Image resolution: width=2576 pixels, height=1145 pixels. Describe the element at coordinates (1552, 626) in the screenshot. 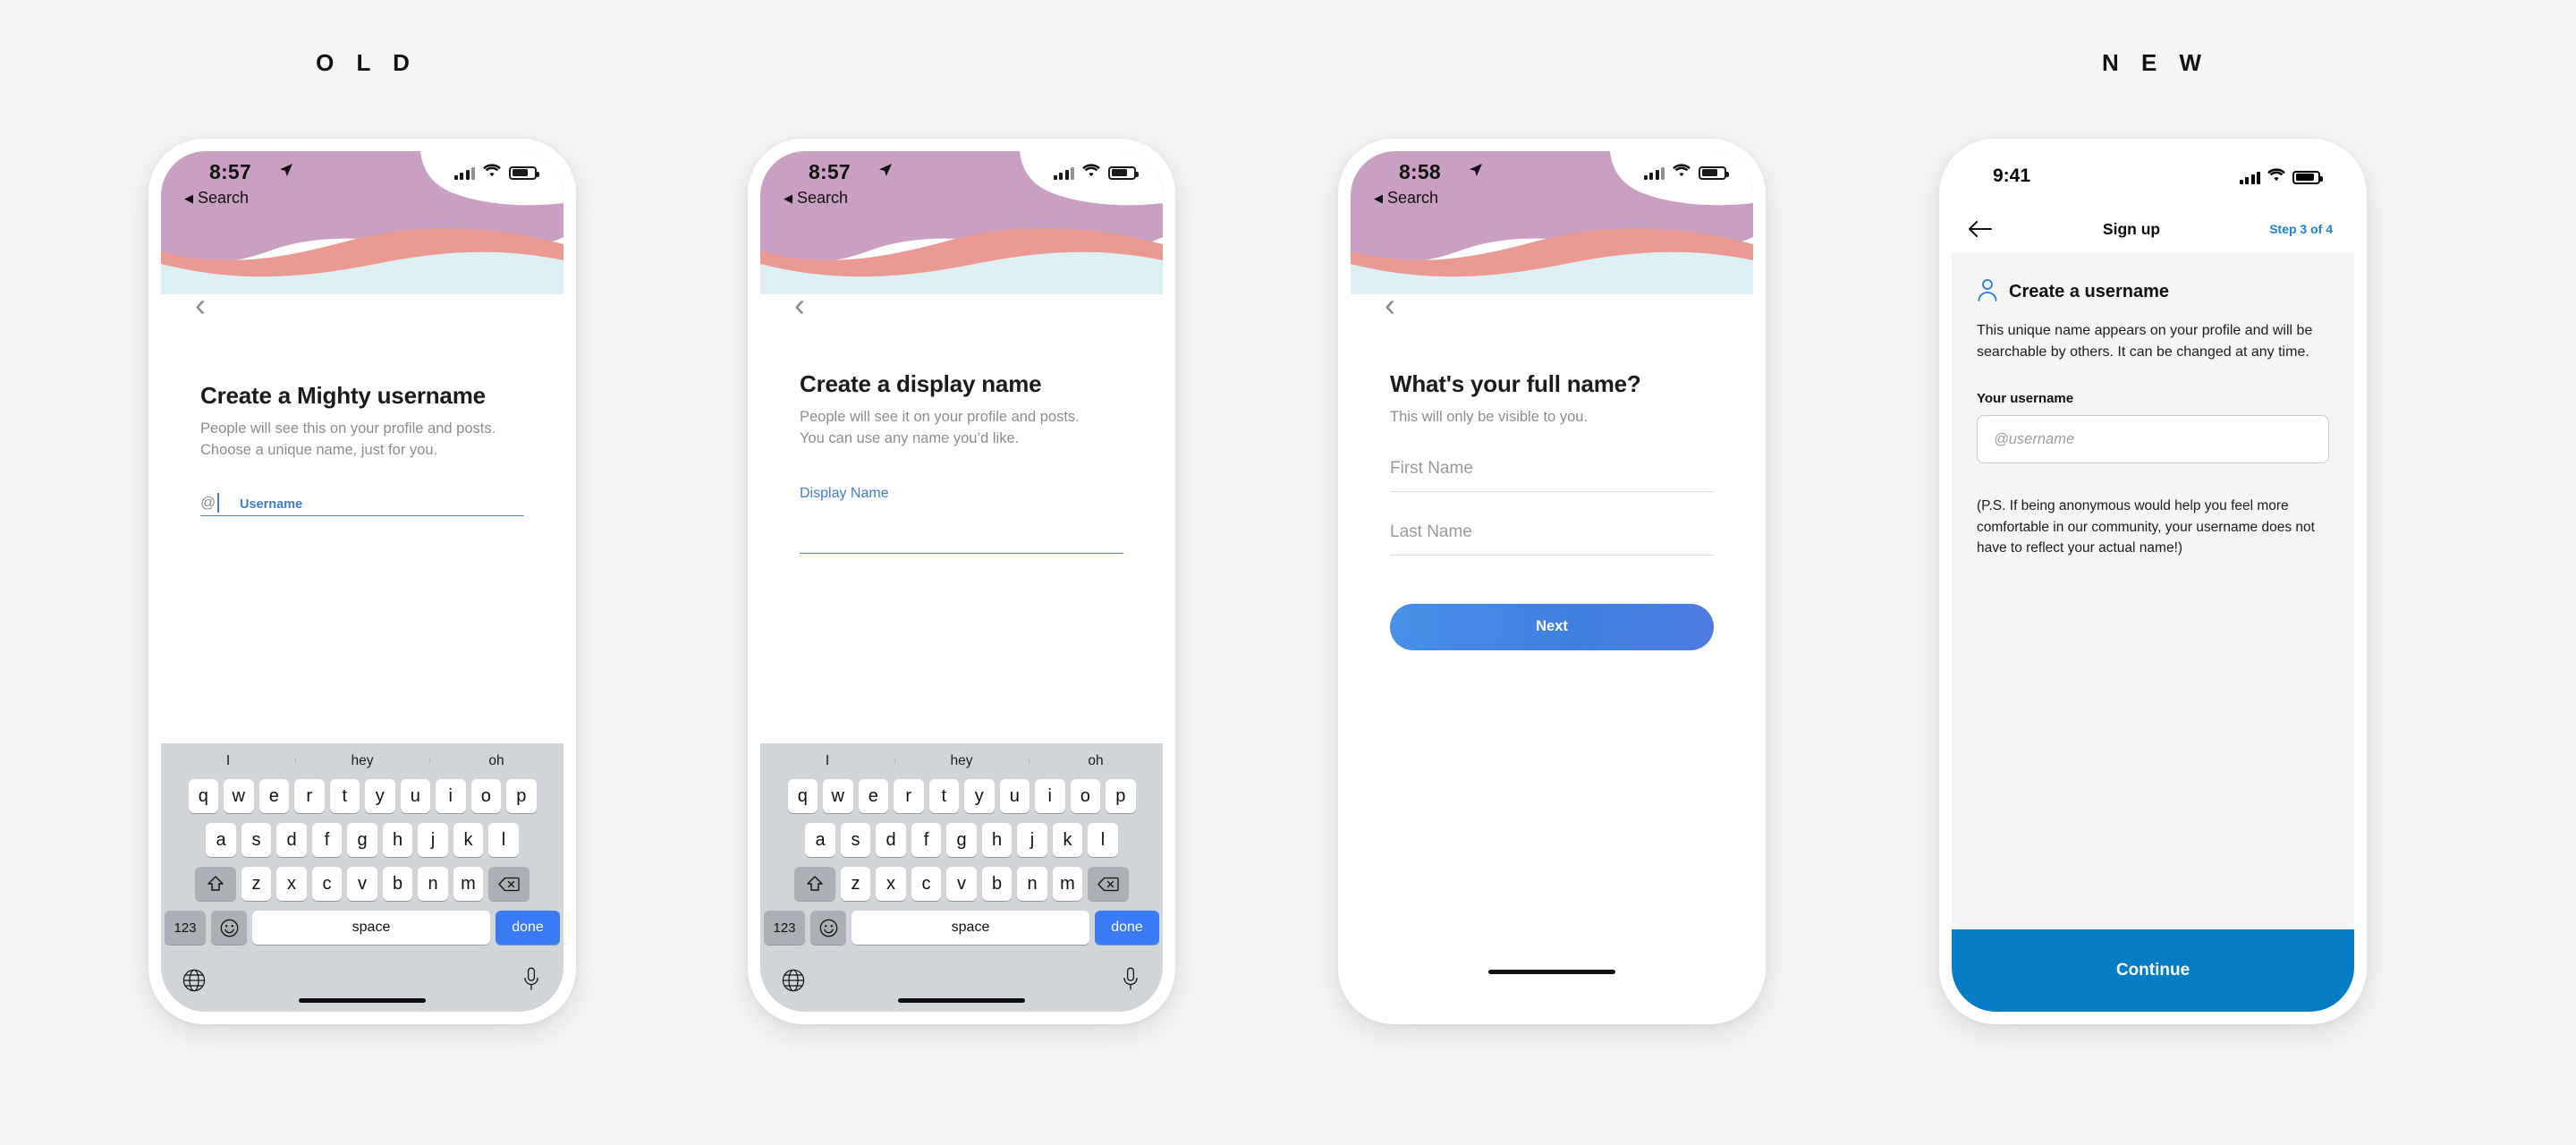

I see `next-button: Next` at that location.